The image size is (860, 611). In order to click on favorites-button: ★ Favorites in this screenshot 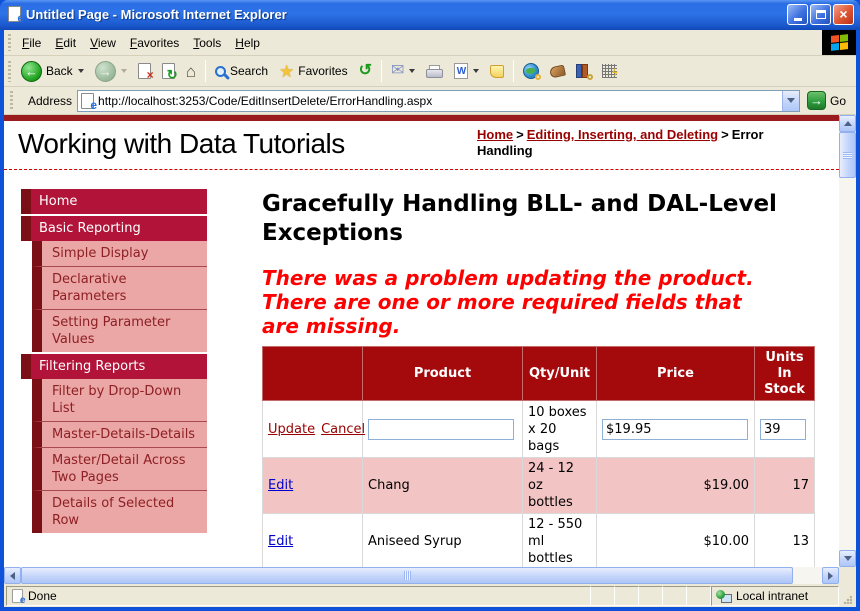, I will do `click(313, 71)`.